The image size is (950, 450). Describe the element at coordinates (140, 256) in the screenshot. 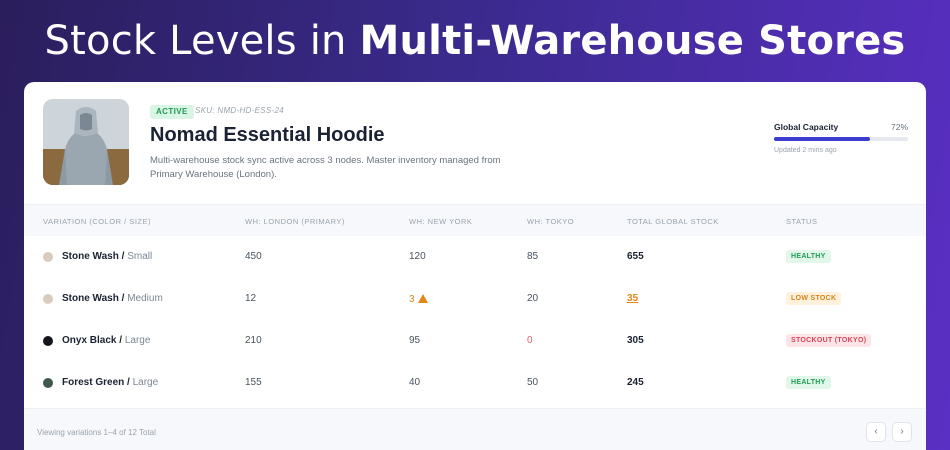

I see `variation-size: Small` at that location.